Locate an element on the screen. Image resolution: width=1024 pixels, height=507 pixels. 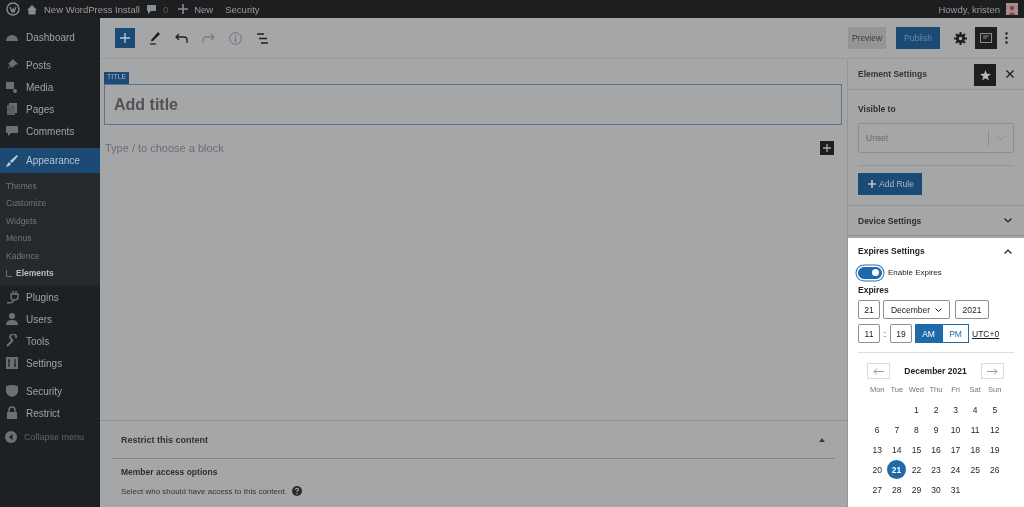
calendar-day: 8 is located at coordinates (916, 430).